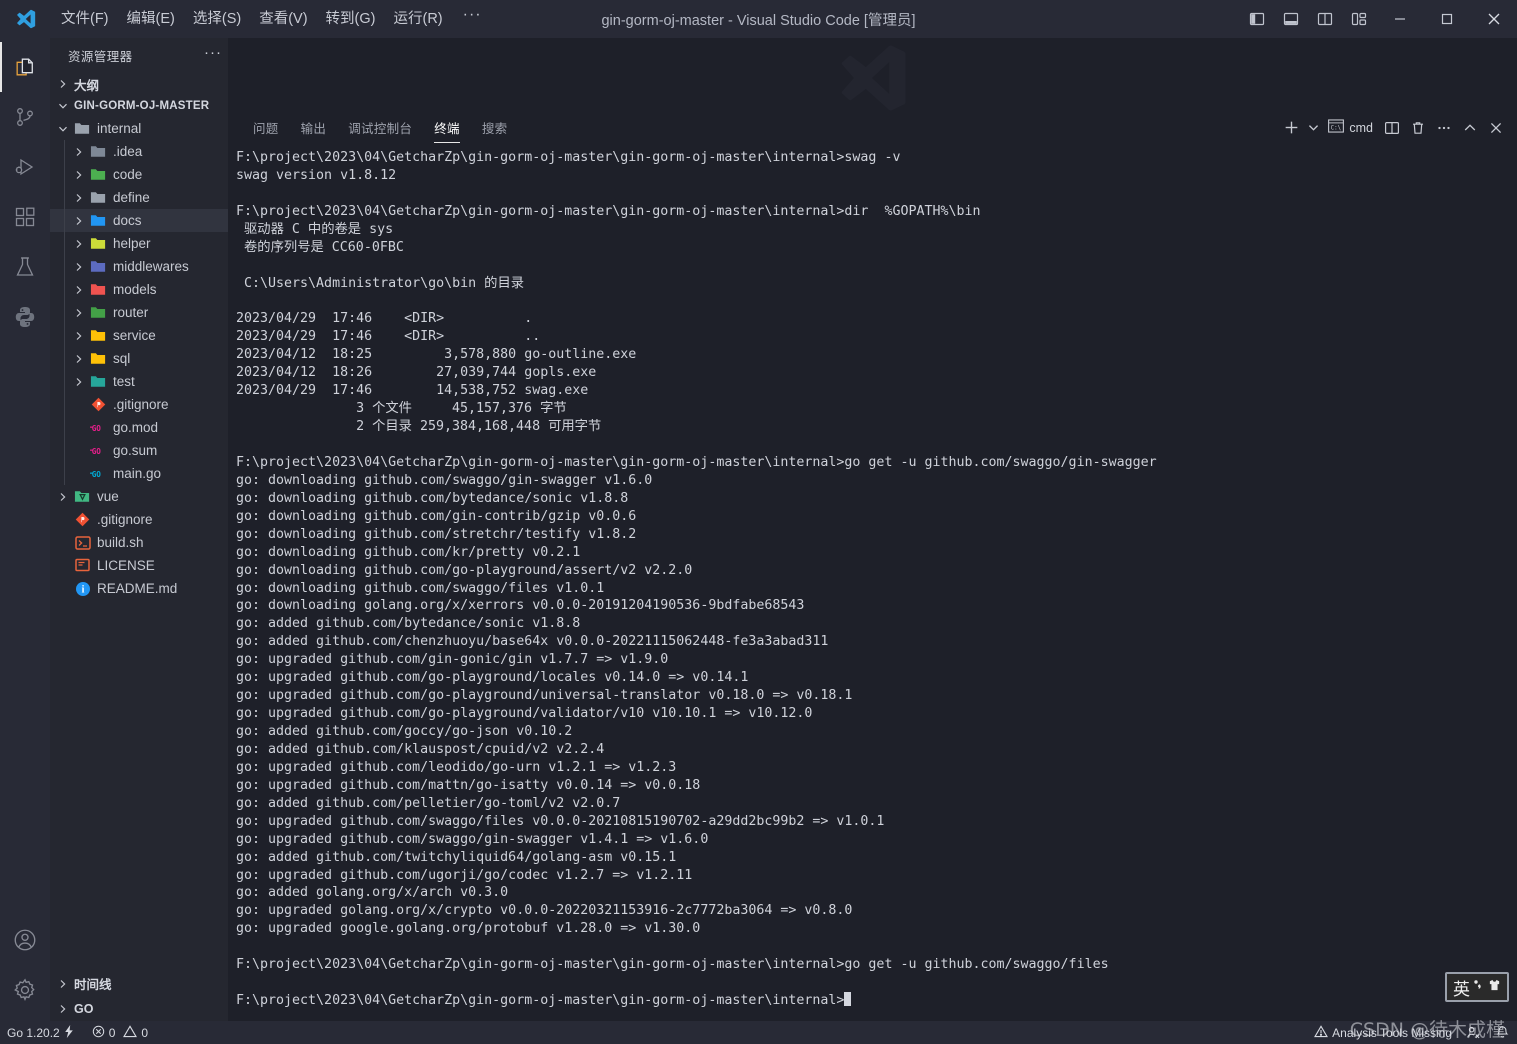  Describe the element at coordinates (872, 127) in the screenshot. I see `panel-header: 问题 输出 调试控制台 终端 搜索 C:\ cmd` at that location.